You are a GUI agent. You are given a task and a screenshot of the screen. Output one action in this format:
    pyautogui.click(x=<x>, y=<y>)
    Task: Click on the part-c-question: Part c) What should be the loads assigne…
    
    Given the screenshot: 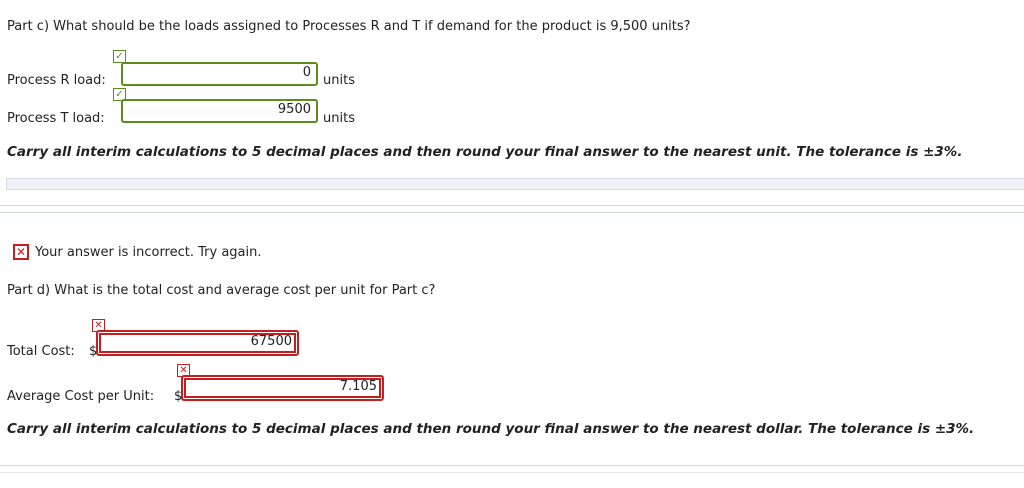 What is the action you would take?
    pyautogui.click(x=349, y=26)
    